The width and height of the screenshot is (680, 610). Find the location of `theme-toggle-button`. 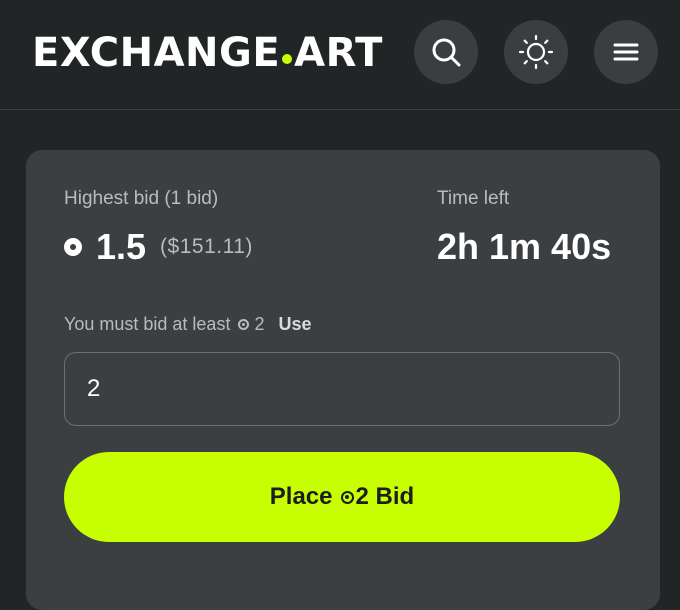

theme-toggle-button is located at coordinates (536, 52).